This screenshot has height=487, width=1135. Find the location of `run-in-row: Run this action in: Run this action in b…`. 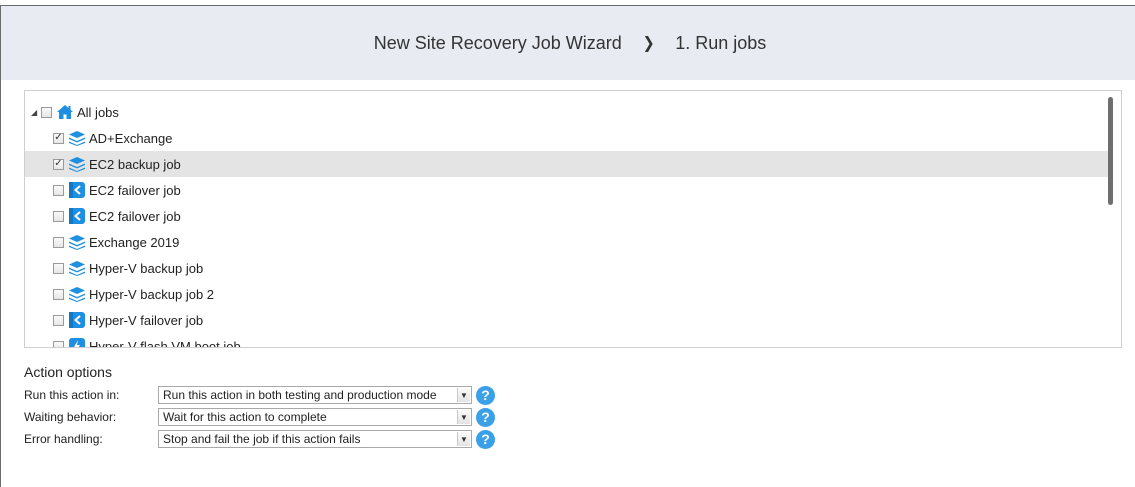

run-in-row: Run this action in: Run this action in b… is located at coordinates (259, 395).